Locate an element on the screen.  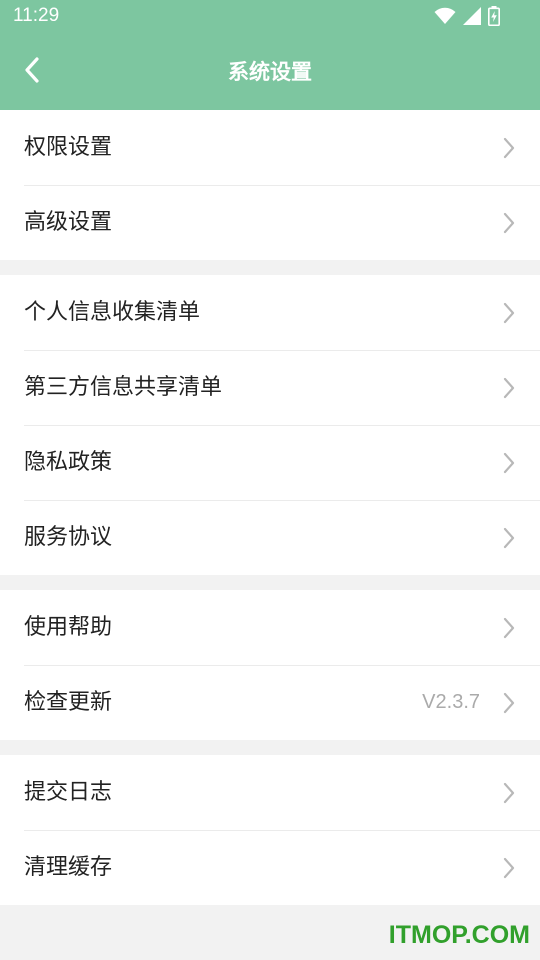
status-bar: 11:29 is located at coordinates (270, 17).